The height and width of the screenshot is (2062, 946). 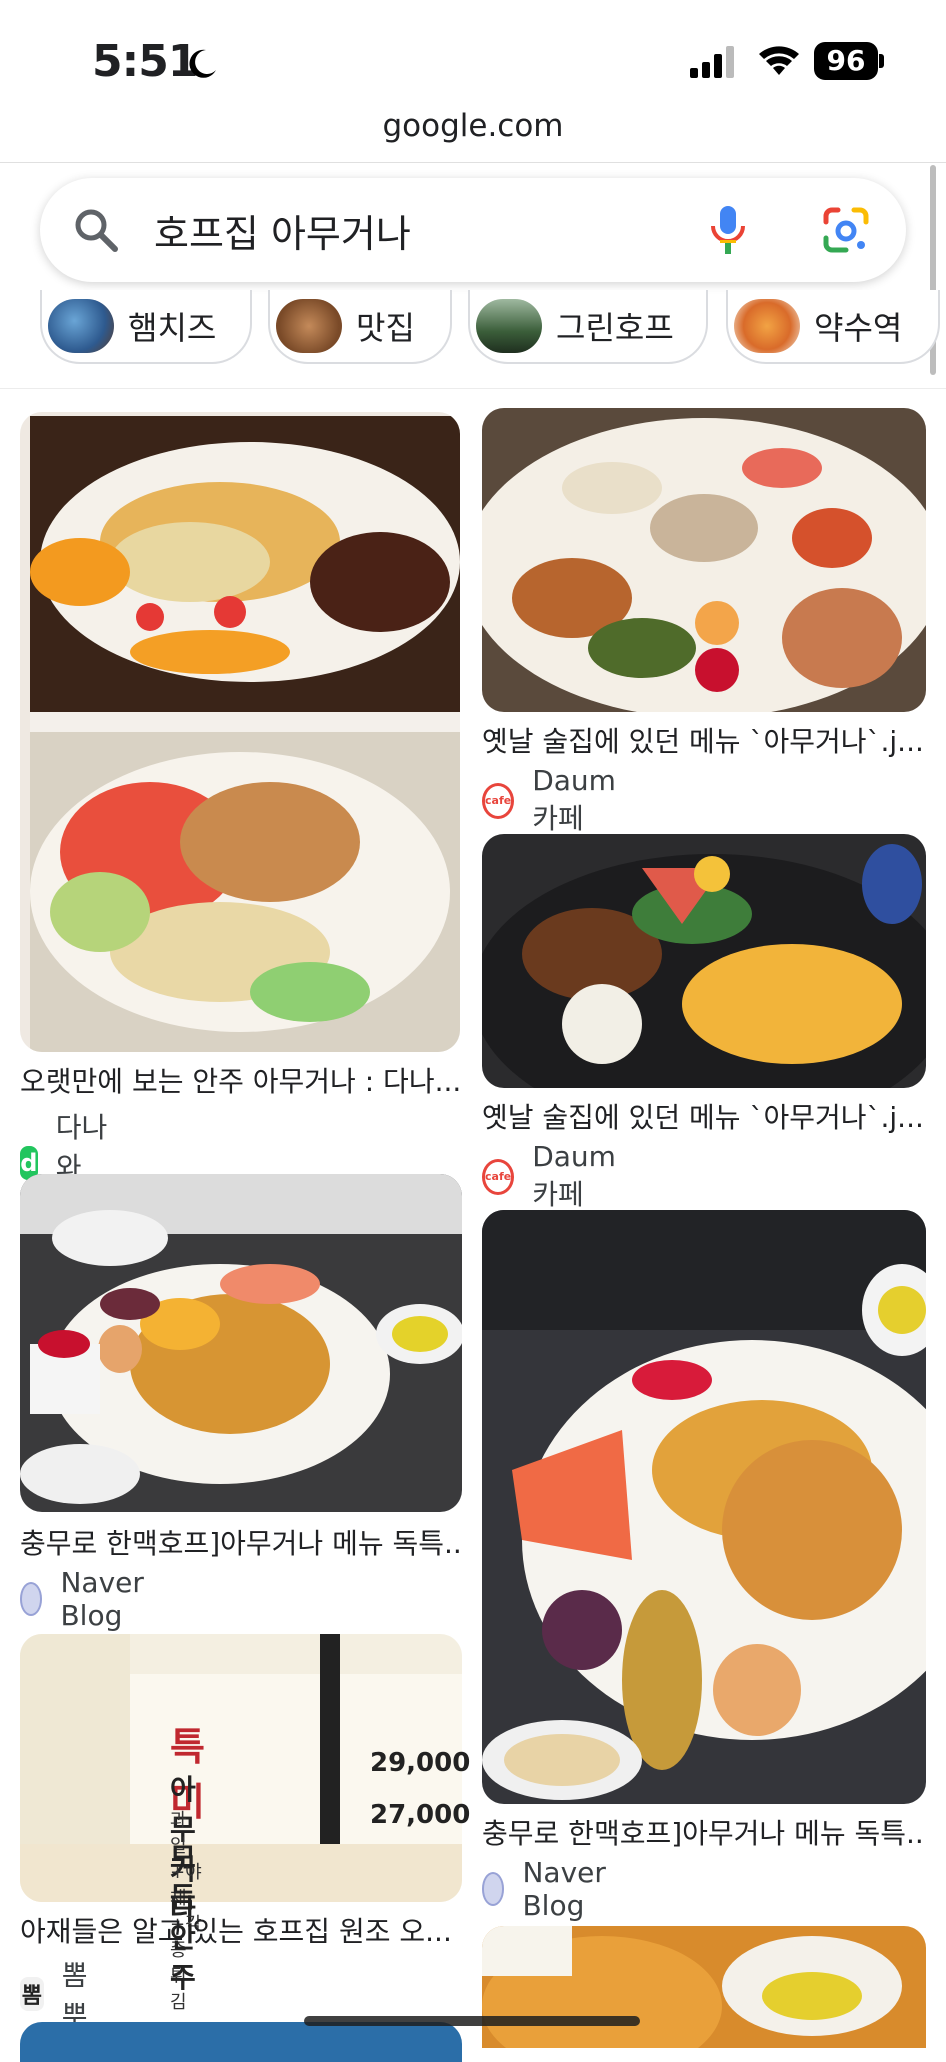 I want to click on google-lens-icon, so click(x=846, y=230).